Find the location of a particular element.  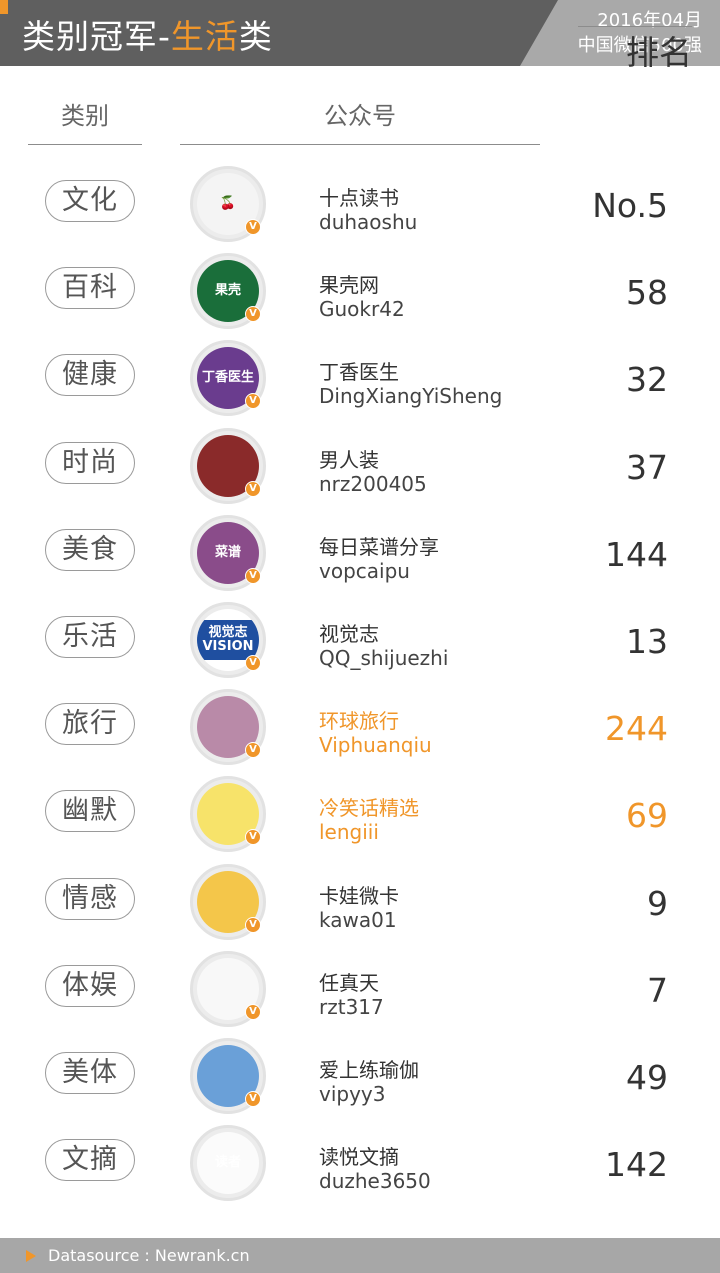

avatar-label: 菜谱 is located at coordinates (227, 552).